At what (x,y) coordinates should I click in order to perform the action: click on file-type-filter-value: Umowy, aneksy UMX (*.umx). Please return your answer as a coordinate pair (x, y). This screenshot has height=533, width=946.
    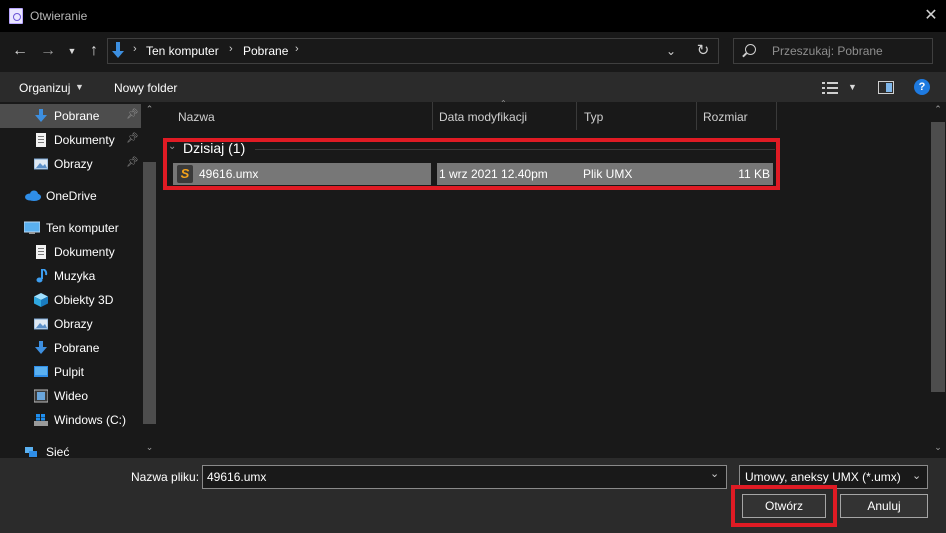
    Looking at the image, I should click on (823, 477).